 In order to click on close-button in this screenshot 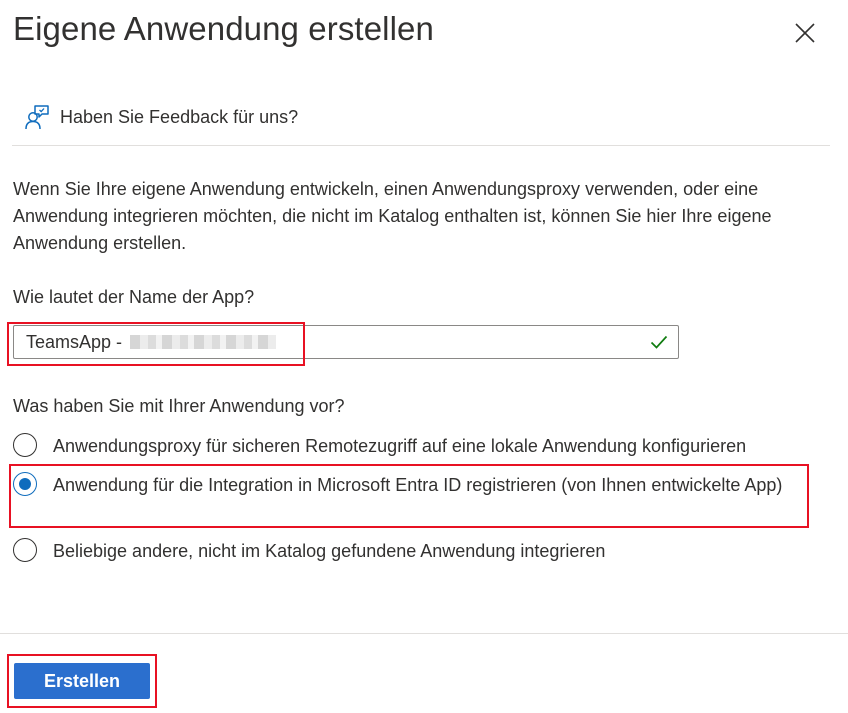, I will do `click(805, 33)`.